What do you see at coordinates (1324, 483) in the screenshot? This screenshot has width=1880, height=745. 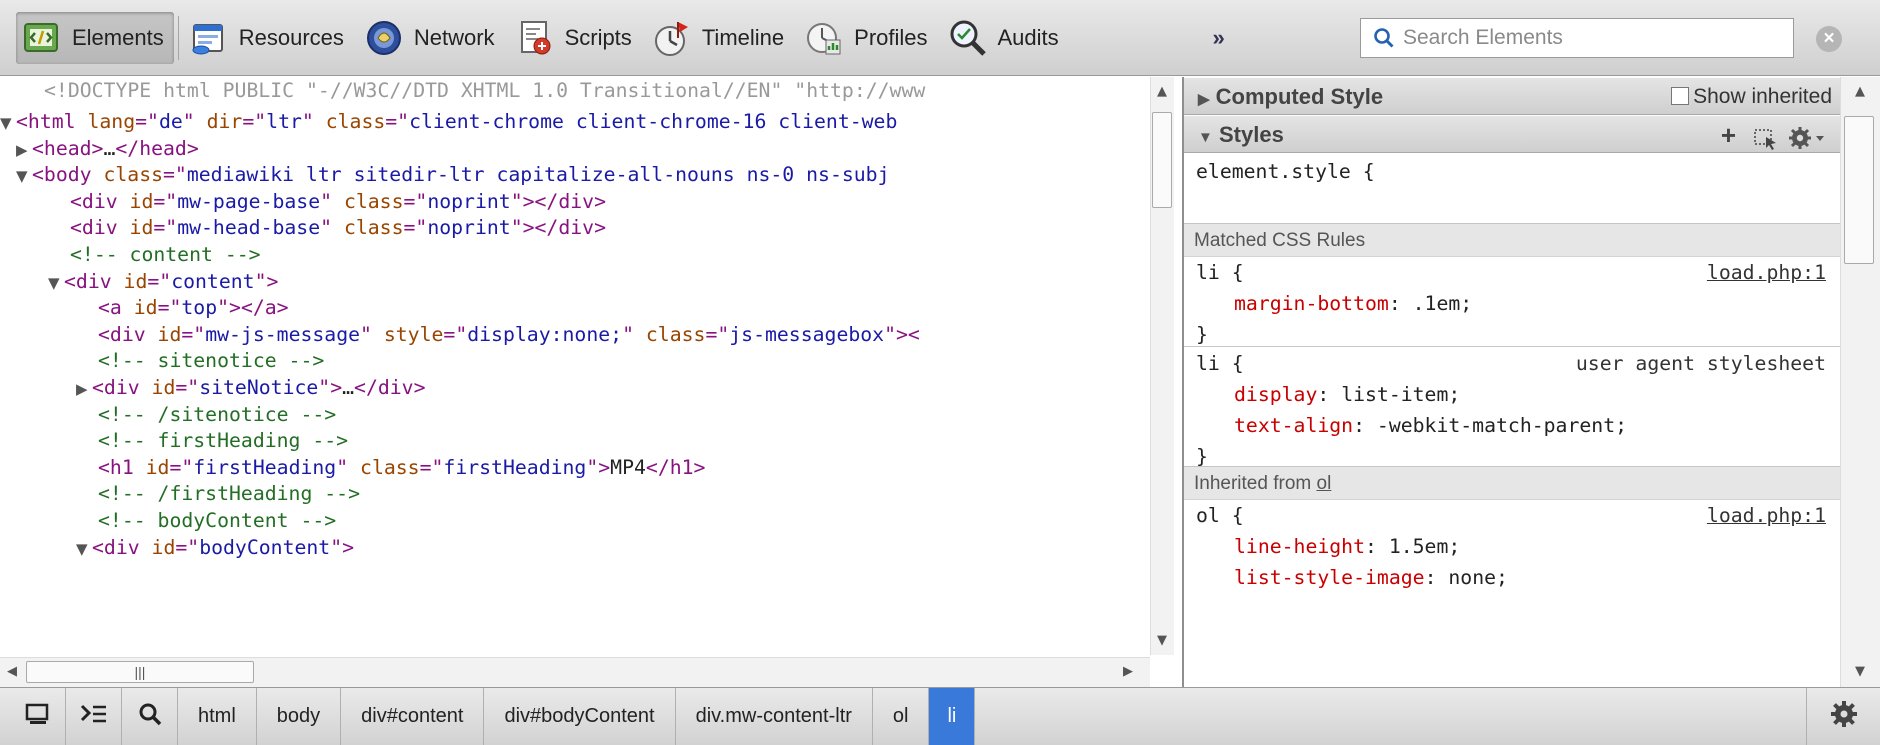 I see `inherited-from-link: ol` at bounding box center [1324, 483].